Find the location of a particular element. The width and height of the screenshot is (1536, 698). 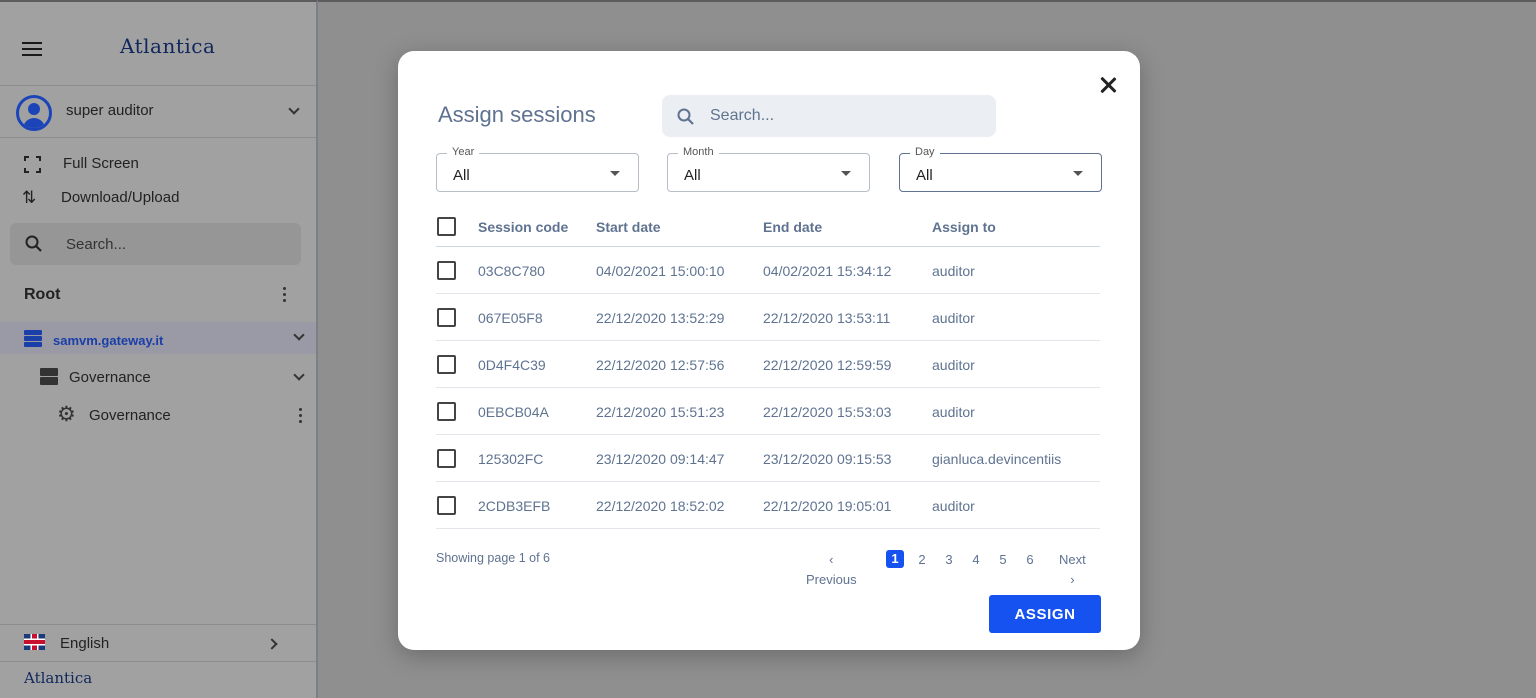

page-button-2: 2 is located at coordinates (922, 560).